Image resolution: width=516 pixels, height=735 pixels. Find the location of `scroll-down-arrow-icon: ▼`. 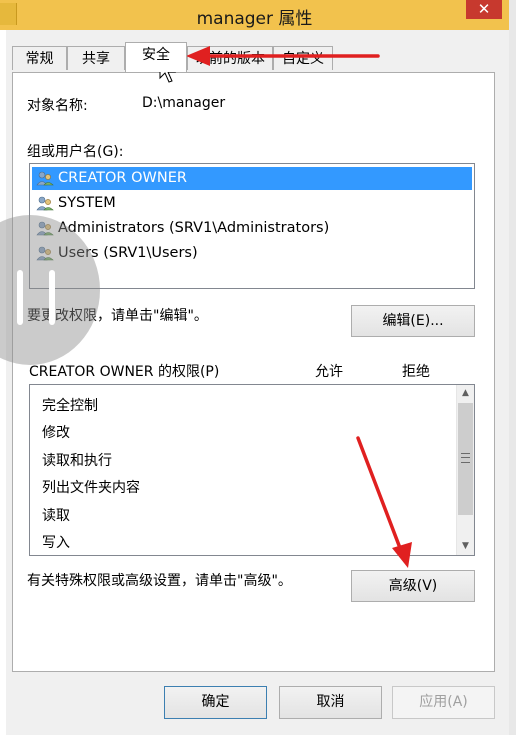

scroll-down-arrow-icon: ▼ is located at coordinates (465, 546).